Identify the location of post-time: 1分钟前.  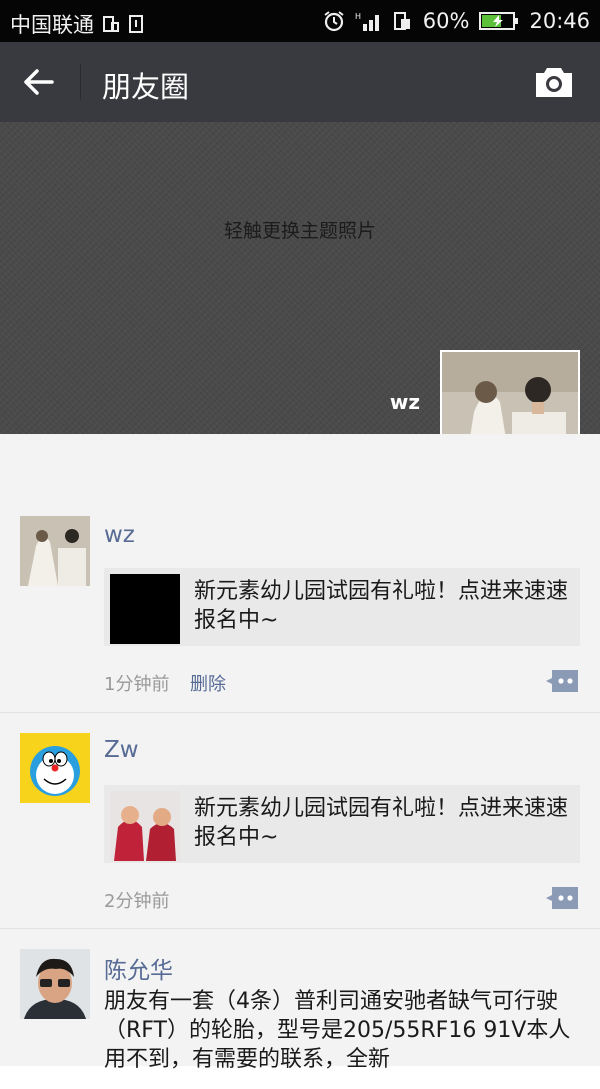
(137, 684).